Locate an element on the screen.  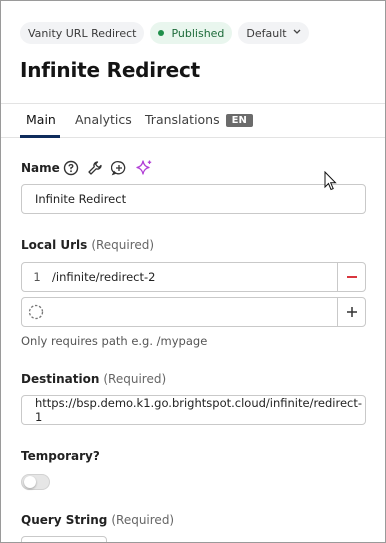
header-chips: Vanity URL Redirect Published Default is located at coordinates (164, 33).